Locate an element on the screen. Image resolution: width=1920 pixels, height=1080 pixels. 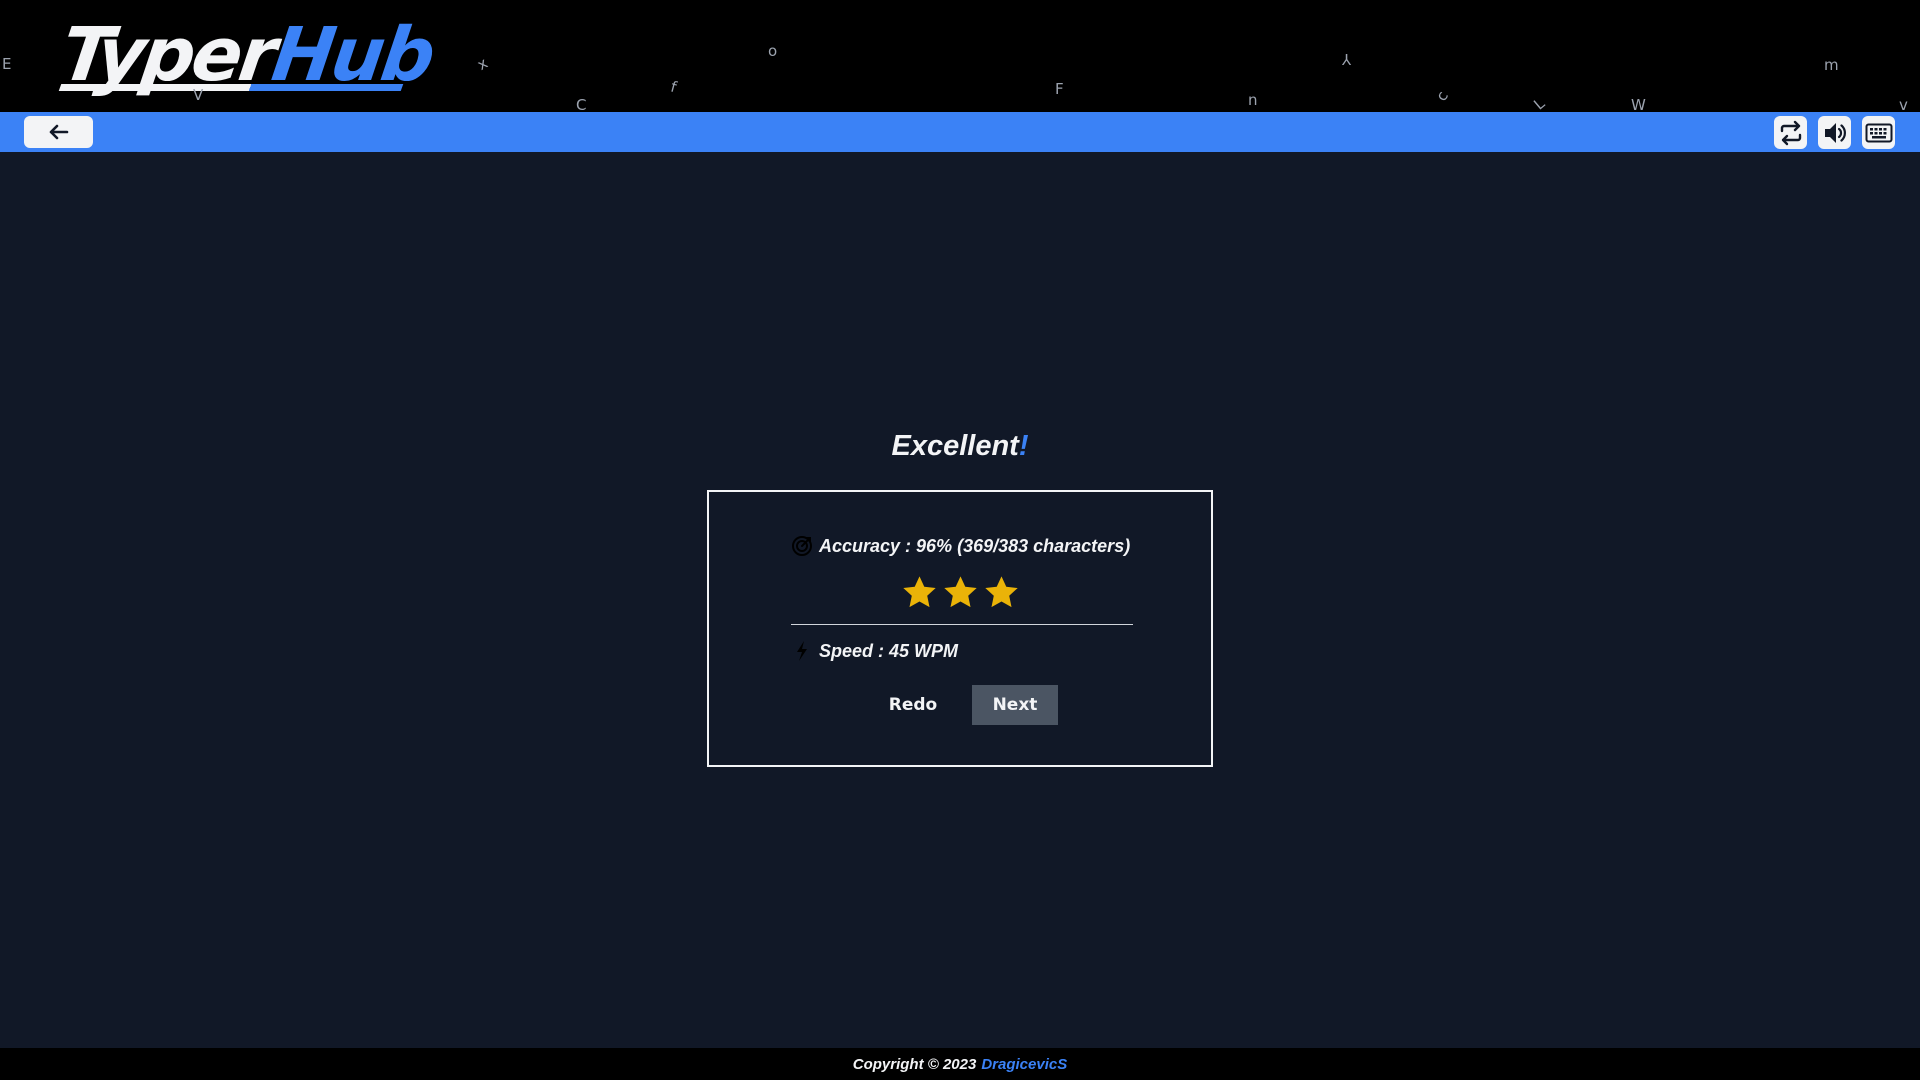
floating-letter: Y is located at coordinates (1347, 59).